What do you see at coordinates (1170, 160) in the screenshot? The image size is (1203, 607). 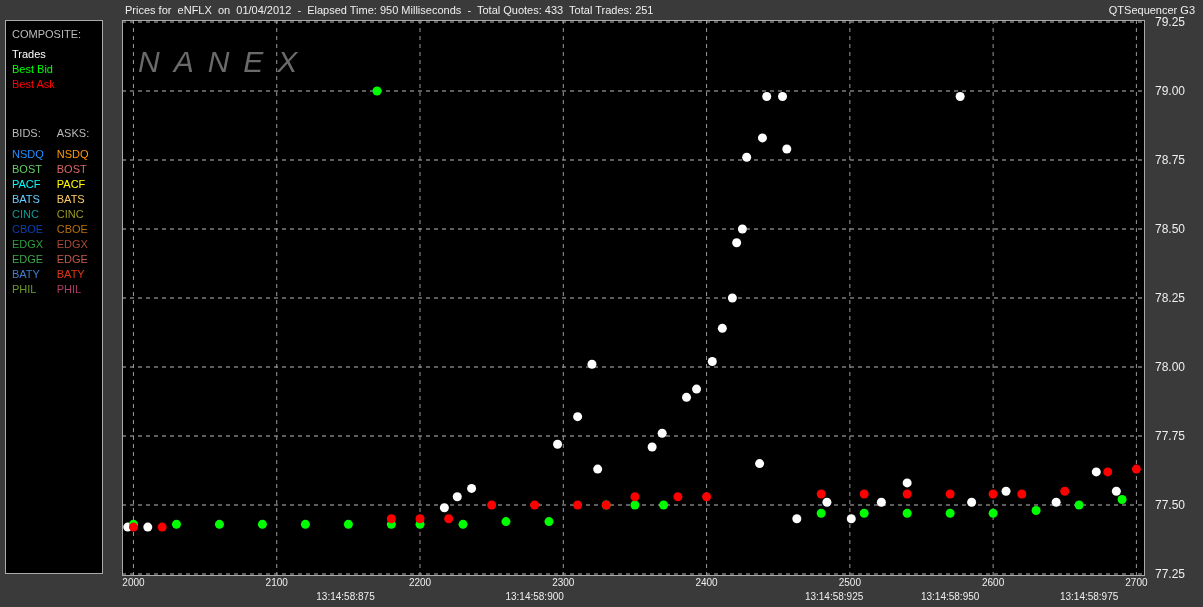 I see `y-axis-label: 78.75` at bounding box center [1170, 160].